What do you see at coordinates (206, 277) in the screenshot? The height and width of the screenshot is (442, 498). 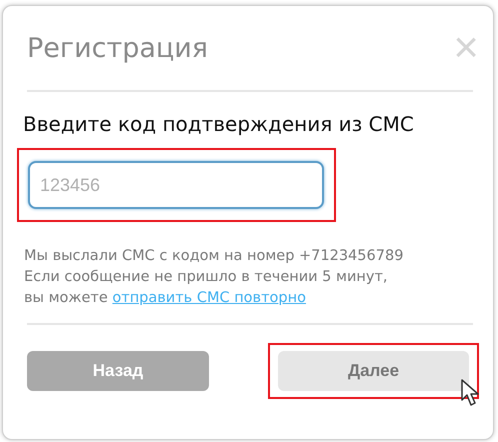 I see `message-text: Если сообщение не пришло в течении 5 минут,` at bounding box center [206, 277].